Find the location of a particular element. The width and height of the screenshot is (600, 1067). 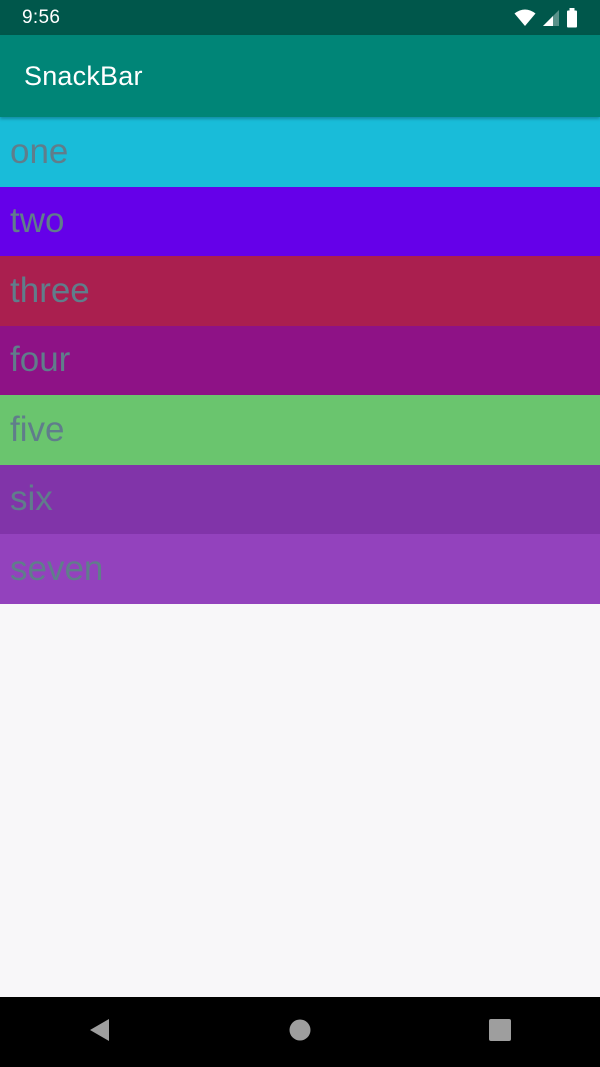

list-item-six: six is located at coordinates (300, 499).